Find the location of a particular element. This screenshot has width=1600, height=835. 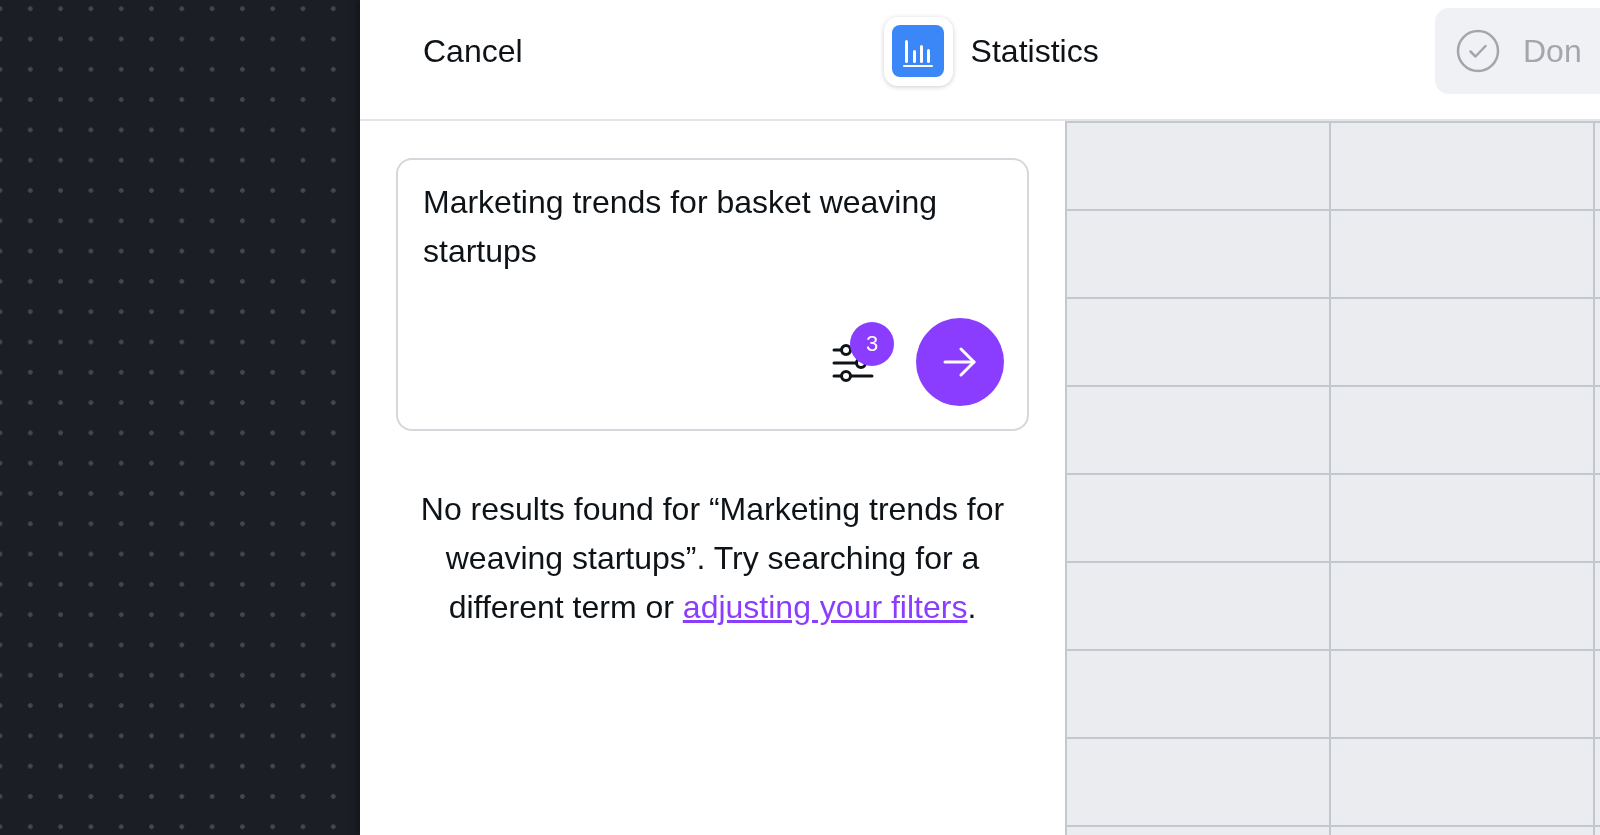

no-results-message: No results found for “Marketing trends for weaving startups”. Try searching for a different term or adjusting your filters. is located at coordinates (712, 558).